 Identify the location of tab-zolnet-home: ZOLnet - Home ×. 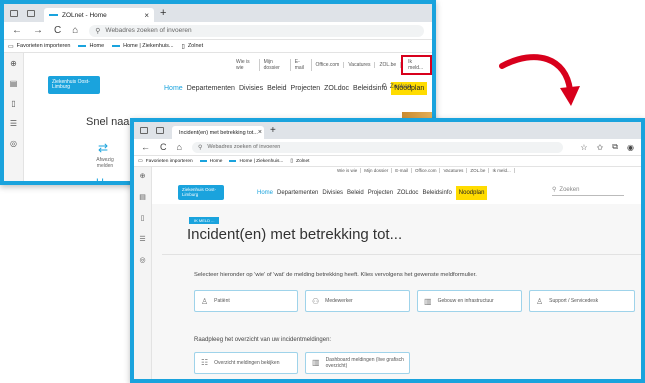
(99, 15).